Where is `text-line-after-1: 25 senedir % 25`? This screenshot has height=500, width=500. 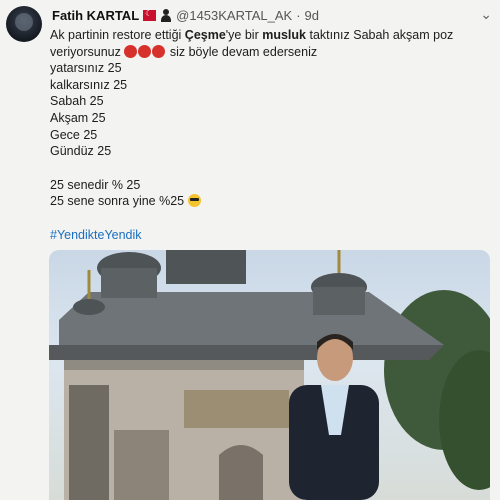
text-line-after-1: 25 senedir % 25 is located at coordinates (95, 184).